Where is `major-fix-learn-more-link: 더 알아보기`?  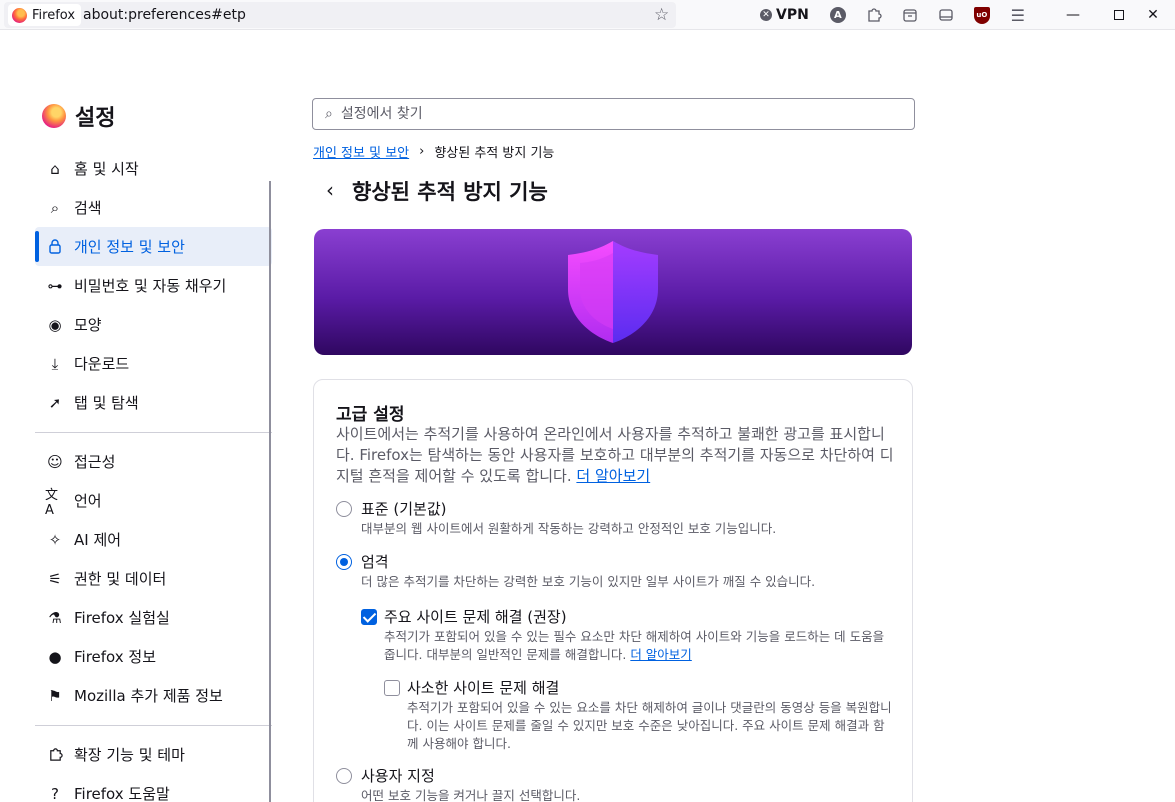
major-fix-learn-more-link: 더 알아보기 is located at coordinates (660, 654).